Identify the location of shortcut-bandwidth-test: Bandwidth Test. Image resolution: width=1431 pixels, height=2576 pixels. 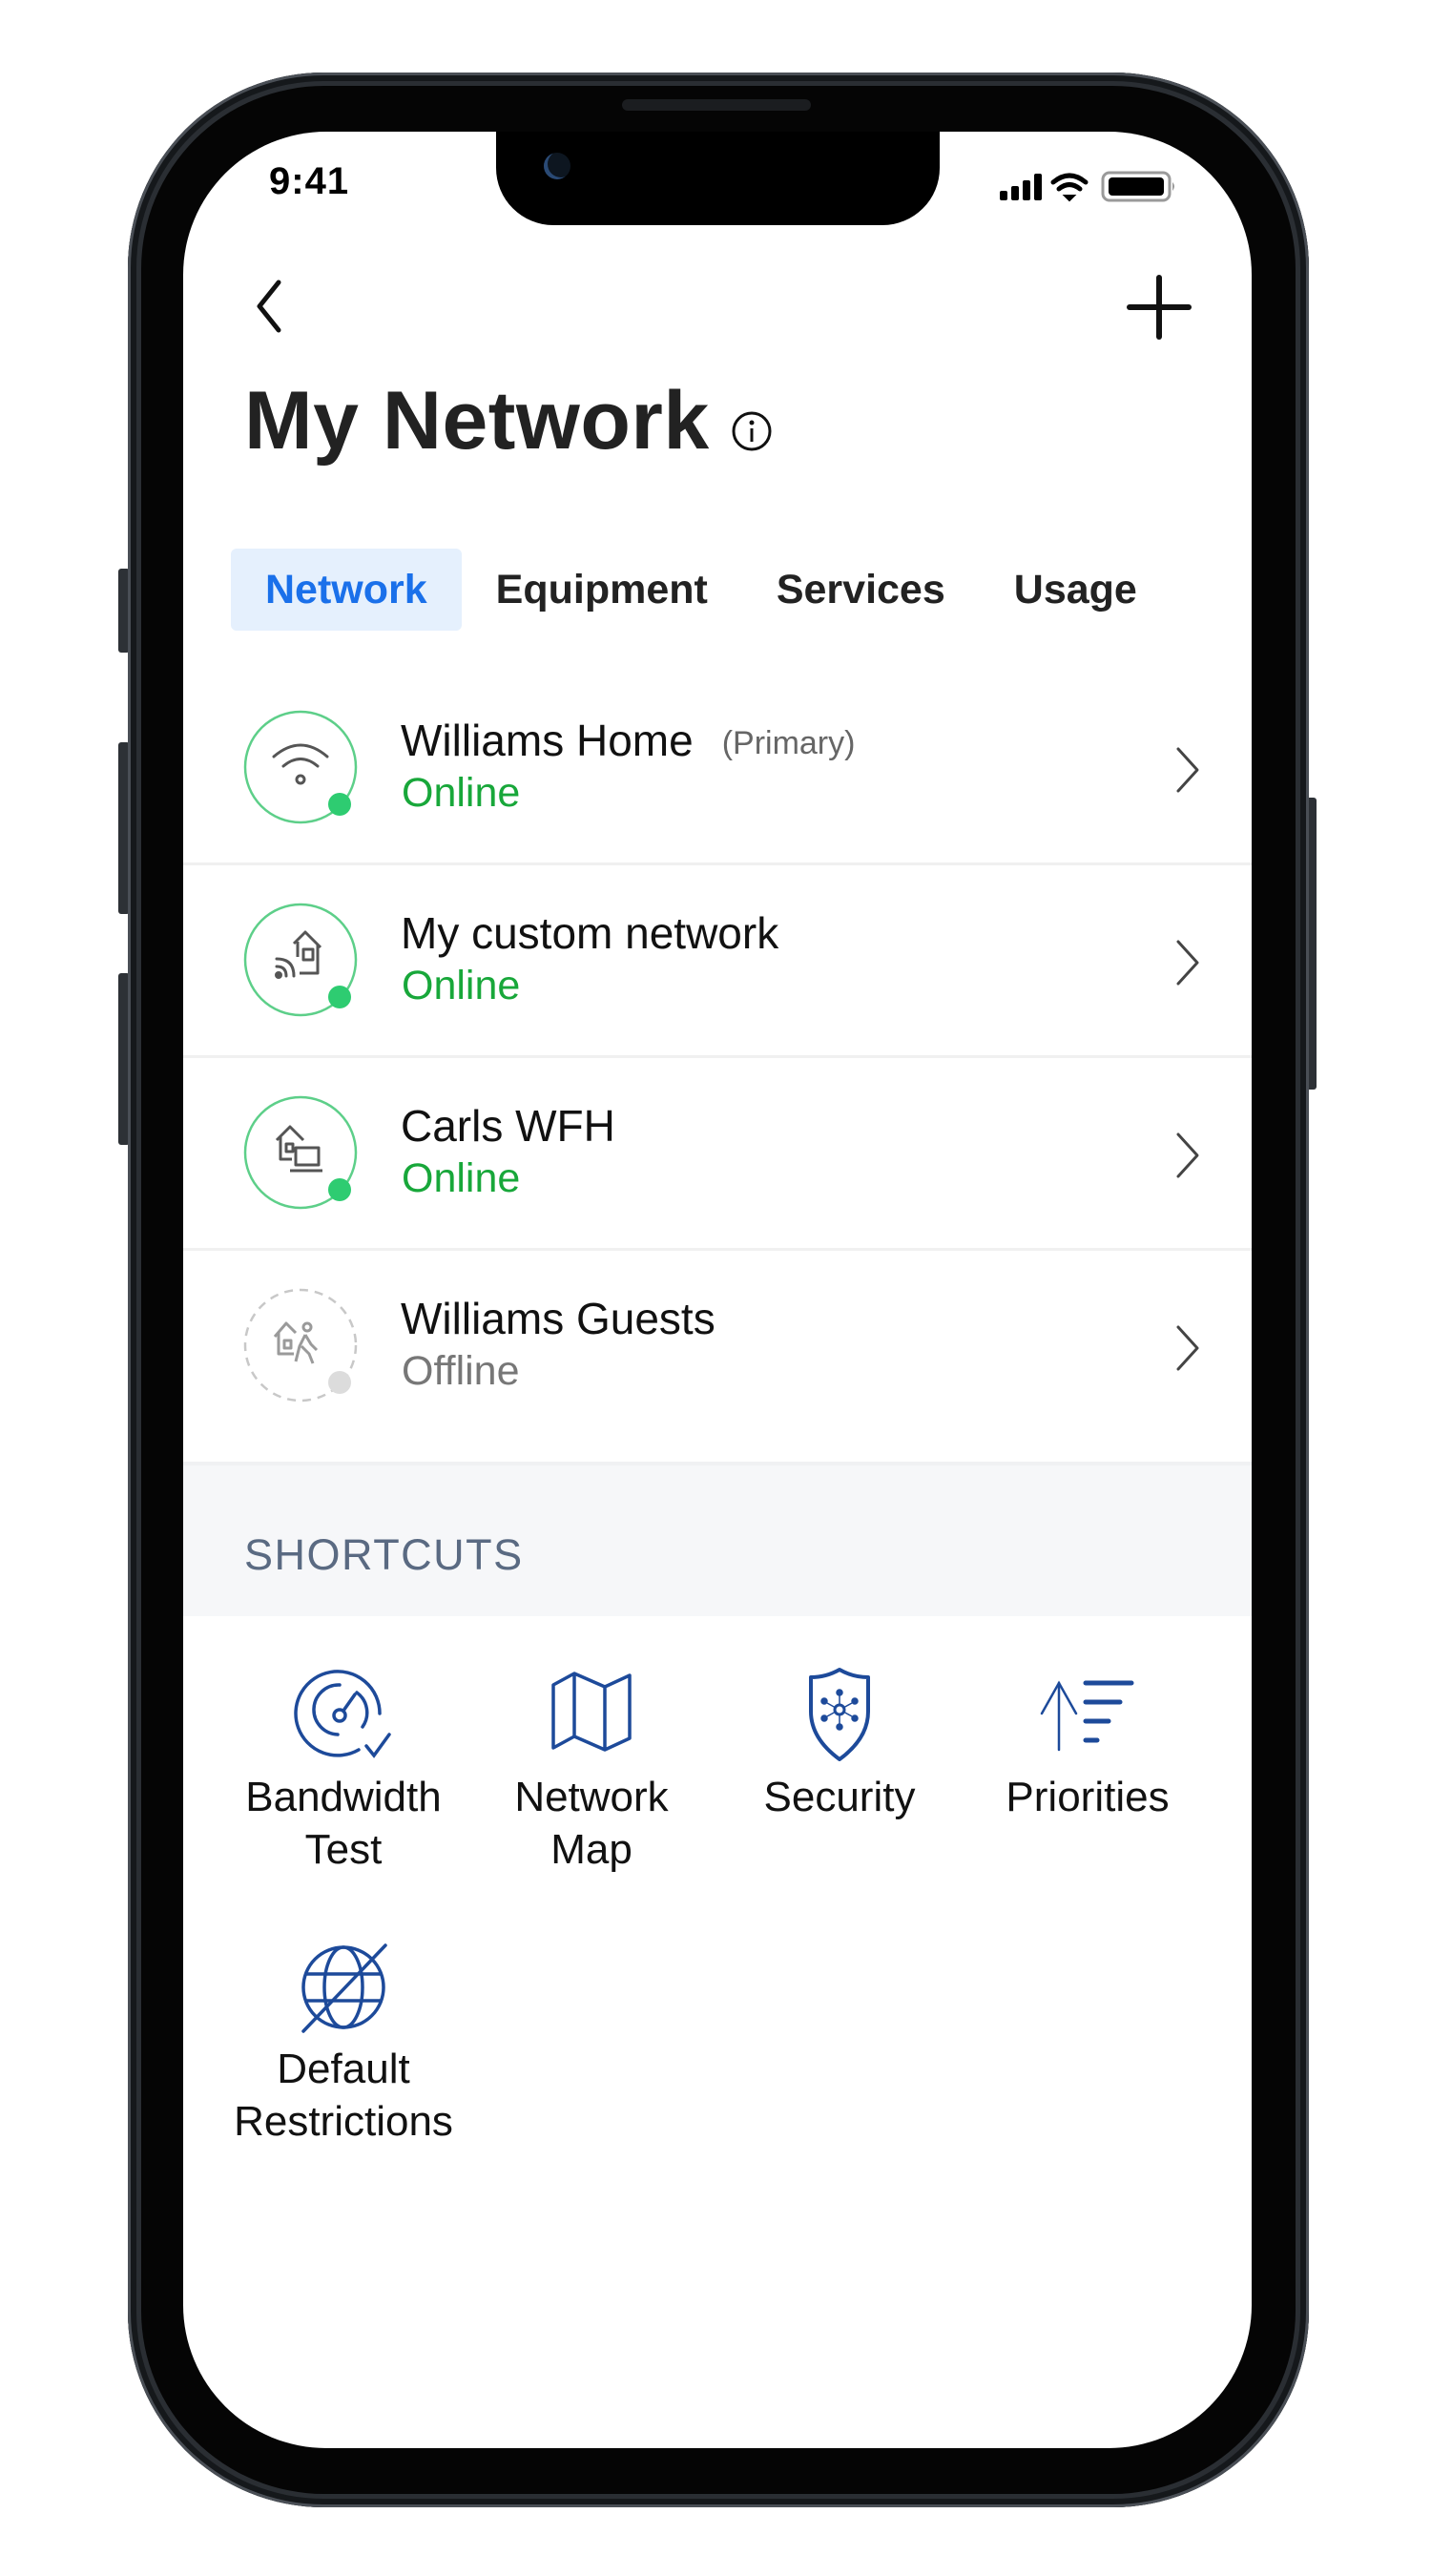
(343, 1768).